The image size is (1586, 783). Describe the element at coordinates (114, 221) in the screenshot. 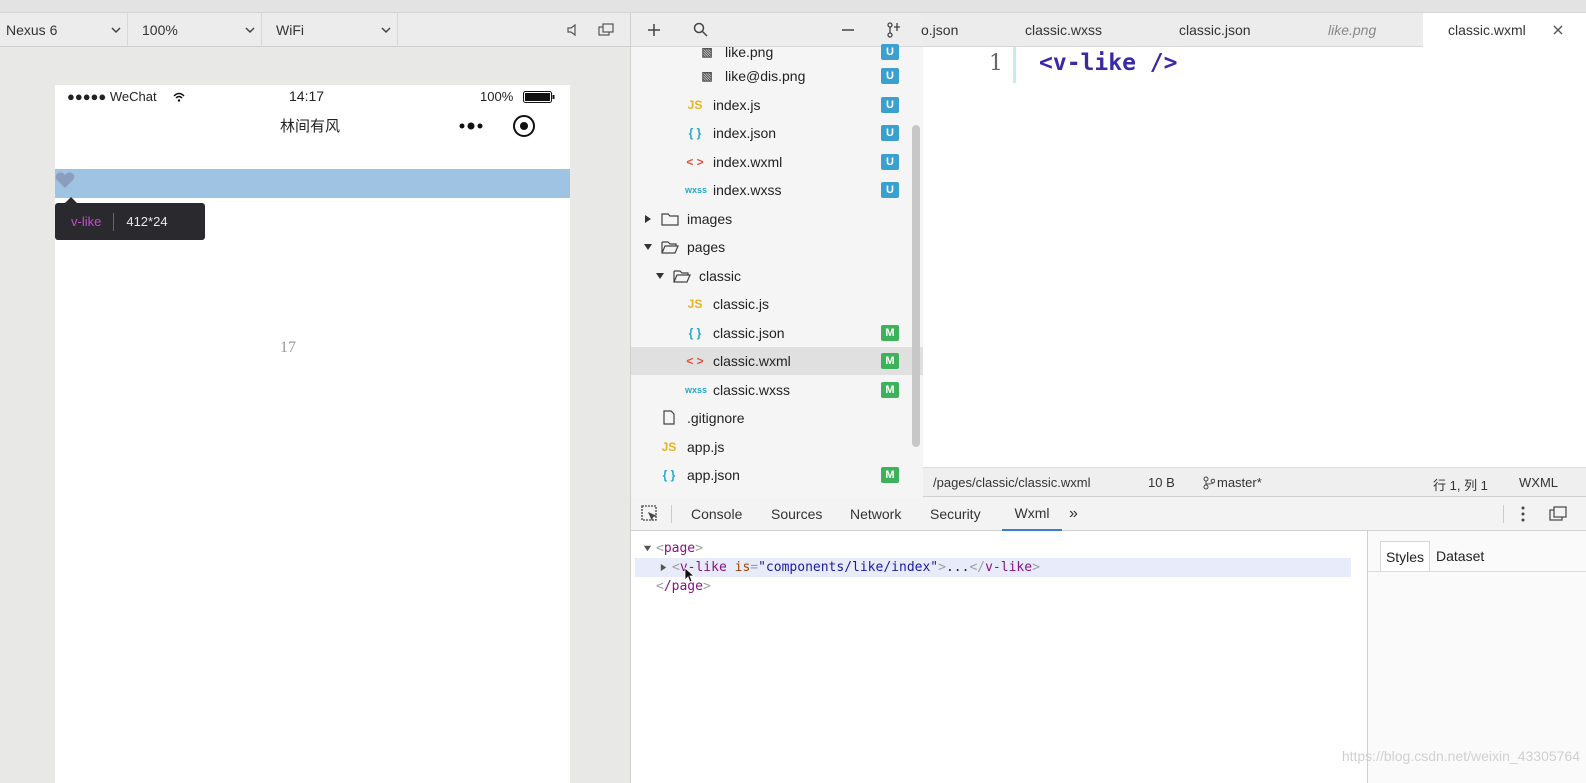

I see `tooltip-divider` at that location.